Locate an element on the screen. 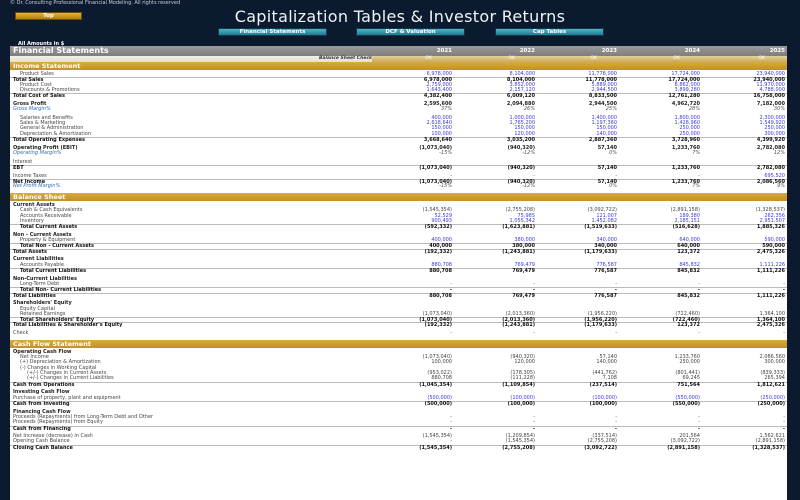  cell-2024: 12,761,280 is located at coordinates (660, 96).